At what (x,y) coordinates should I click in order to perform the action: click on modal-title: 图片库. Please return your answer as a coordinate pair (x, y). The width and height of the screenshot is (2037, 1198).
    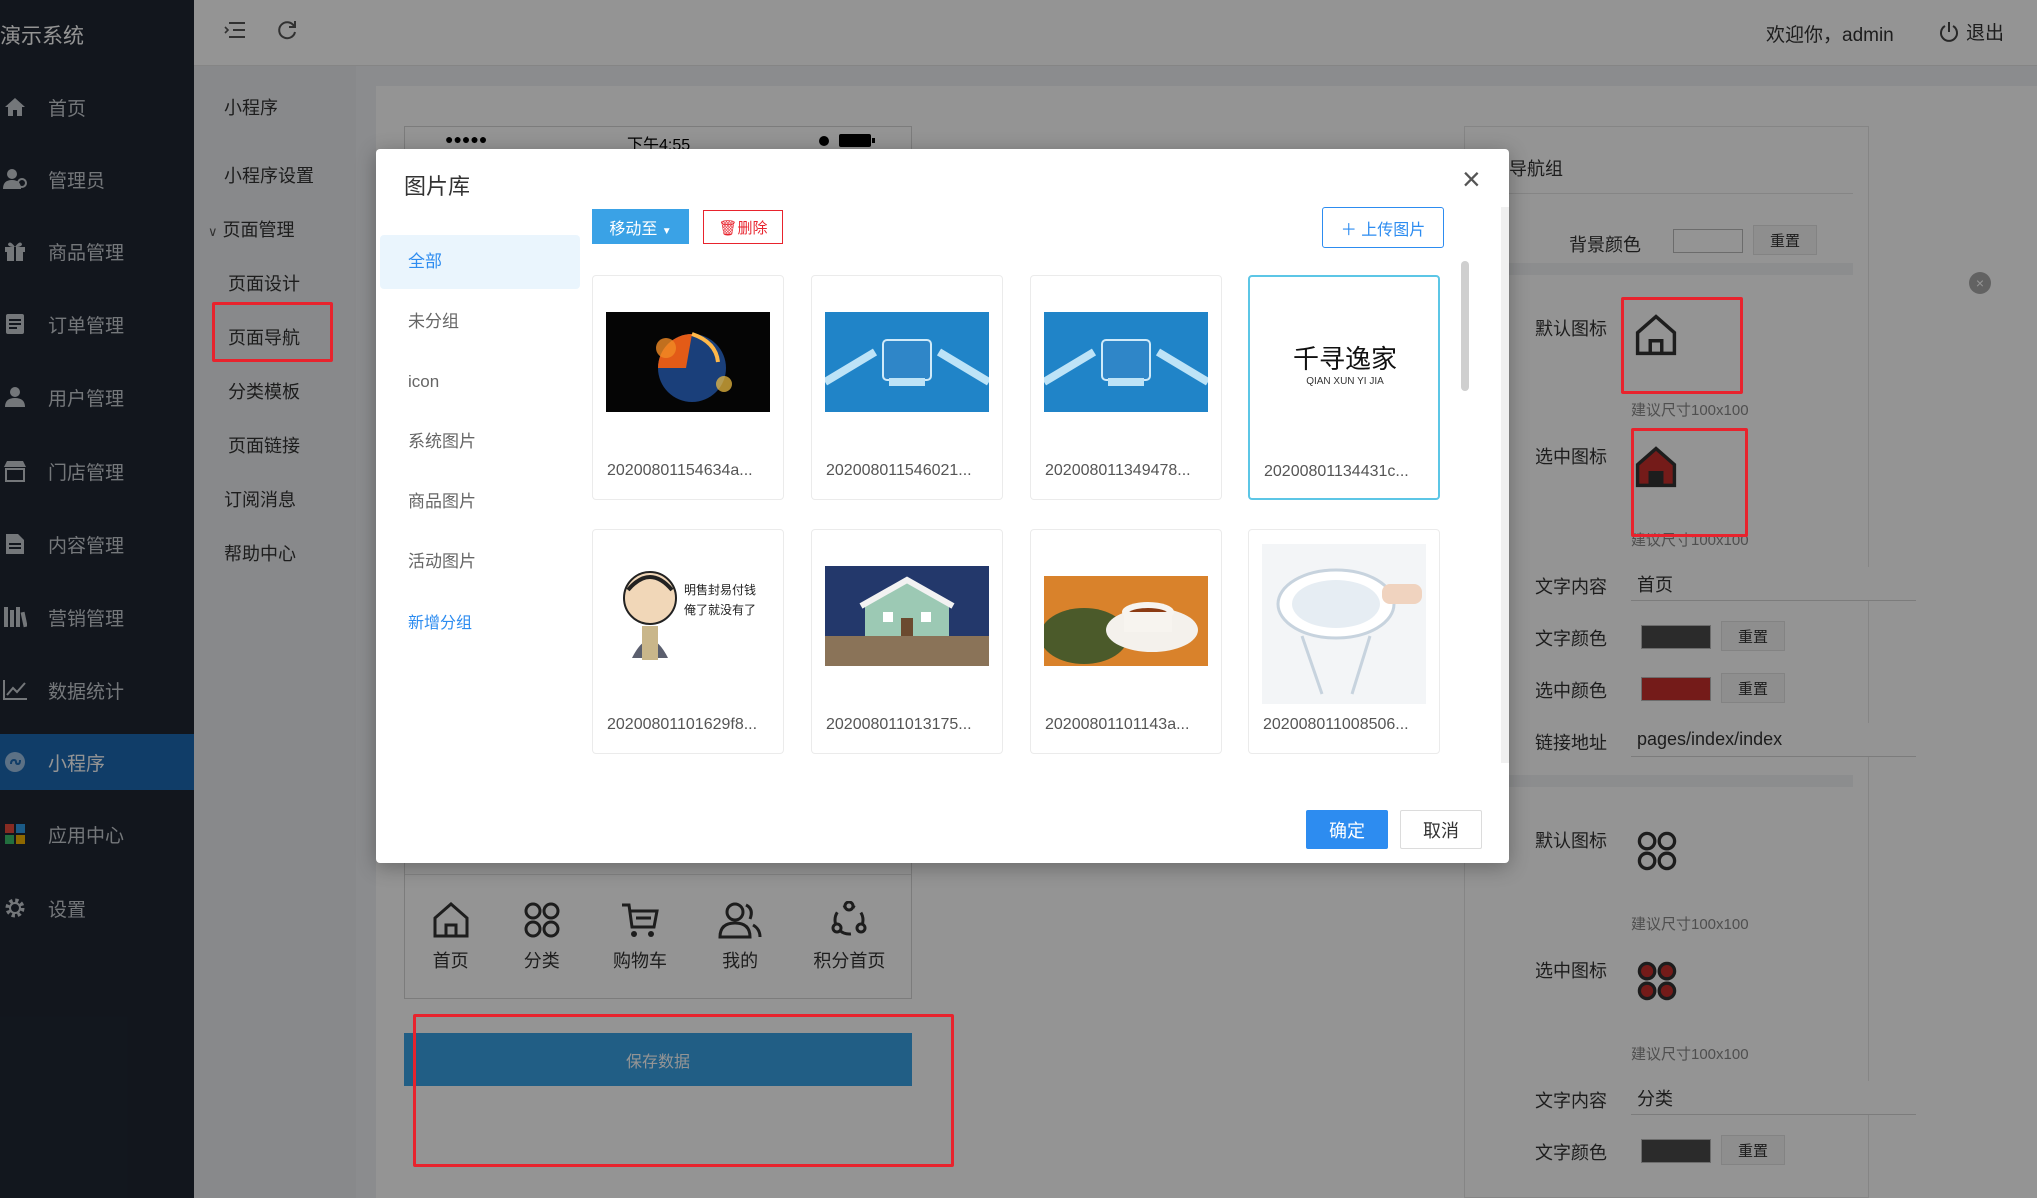
    Looking at the image, I should click on (437, 186).